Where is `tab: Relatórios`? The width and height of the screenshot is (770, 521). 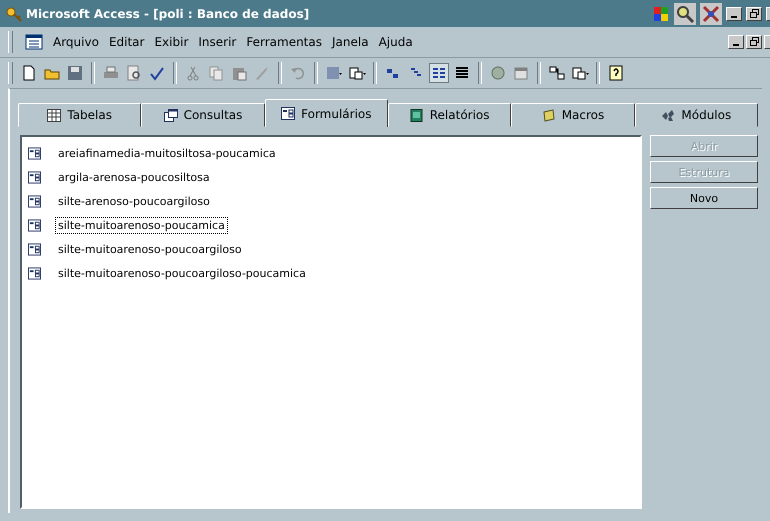
tab: Relatórios is located at coordinates (450, 115).